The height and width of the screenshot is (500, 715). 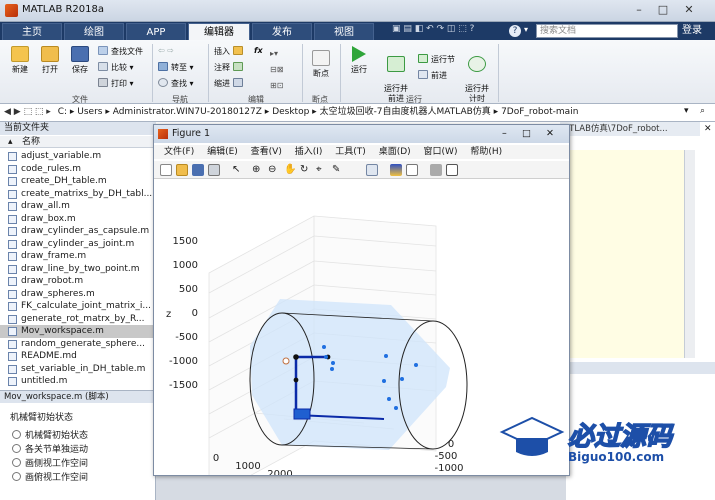 I want to click on address-search-icon: ⌕, so click(x=702, y=111).